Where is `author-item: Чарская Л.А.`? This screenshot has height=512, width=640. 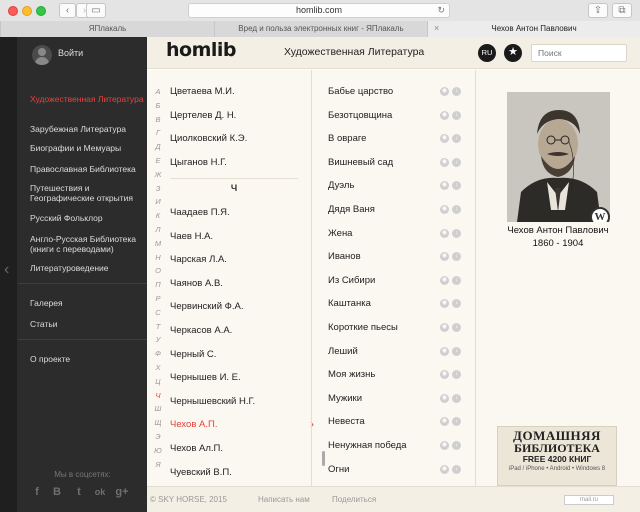
author-item: Чарская Л.А. is located at coordinates (234, 259).